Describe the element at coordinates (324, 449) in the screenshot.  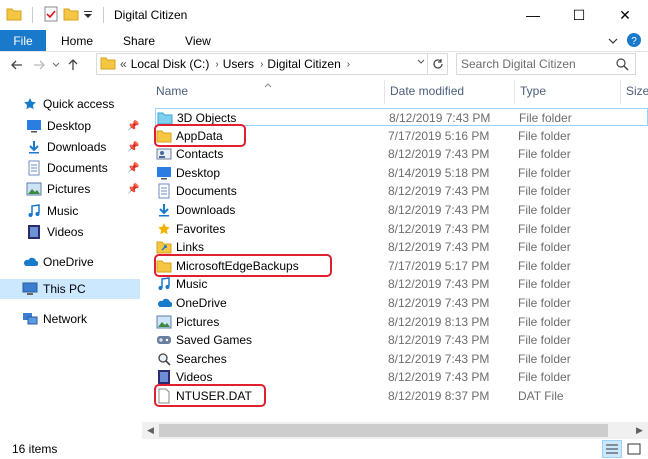
I see `status-bar: 16 items` at that location.